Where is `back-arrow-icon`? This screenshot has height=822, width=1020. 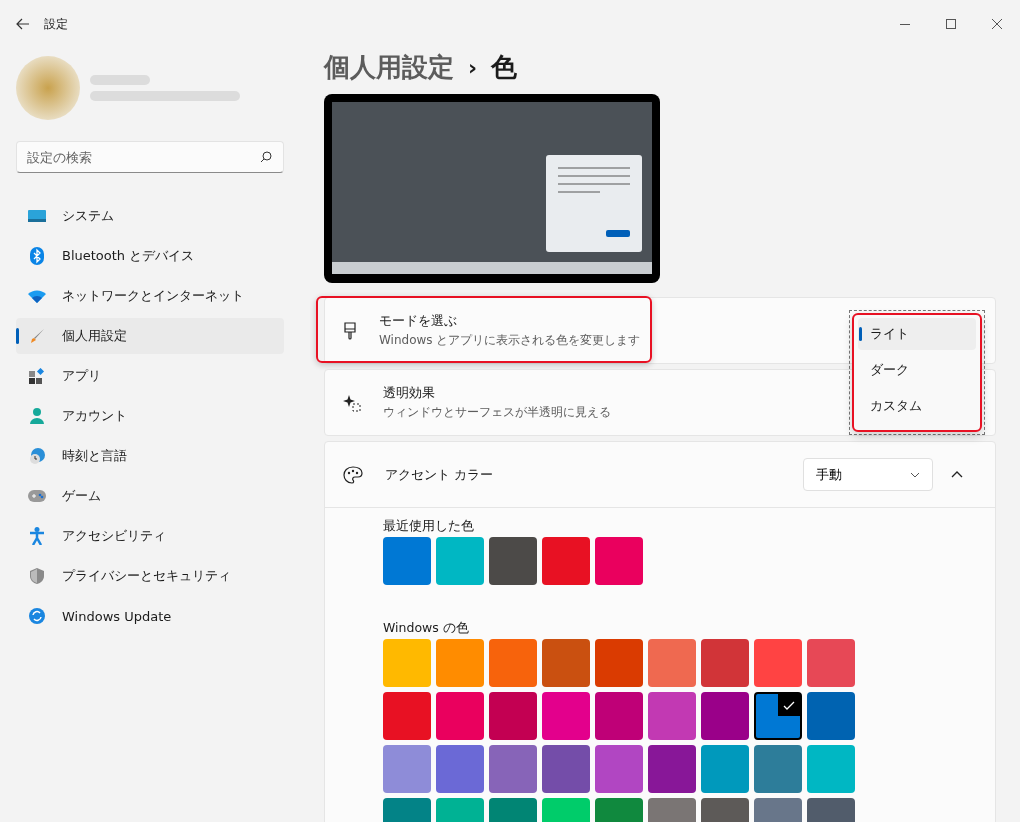 back-arrow-icon is located at coordinates (23, 24).